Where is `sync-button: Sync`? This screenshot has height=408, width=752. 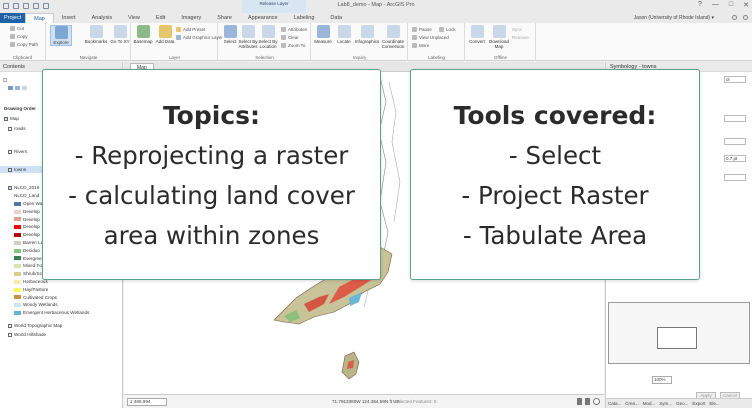 sync-button: Sync is located at coordinates (517, 29).